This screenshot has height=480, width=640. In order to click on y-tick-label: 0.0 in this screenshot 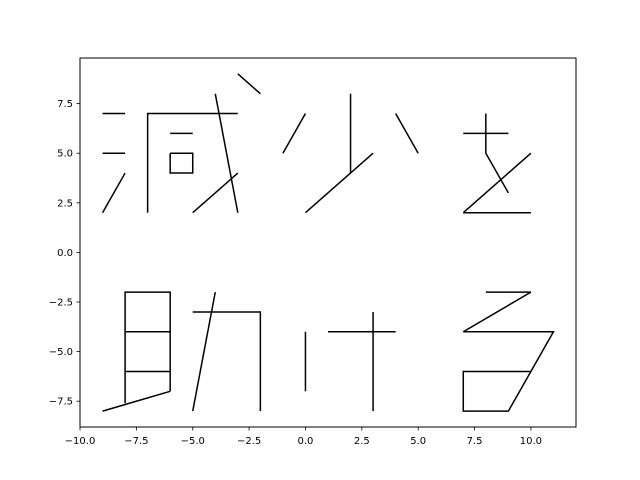, I will do `click(65, 253)`.